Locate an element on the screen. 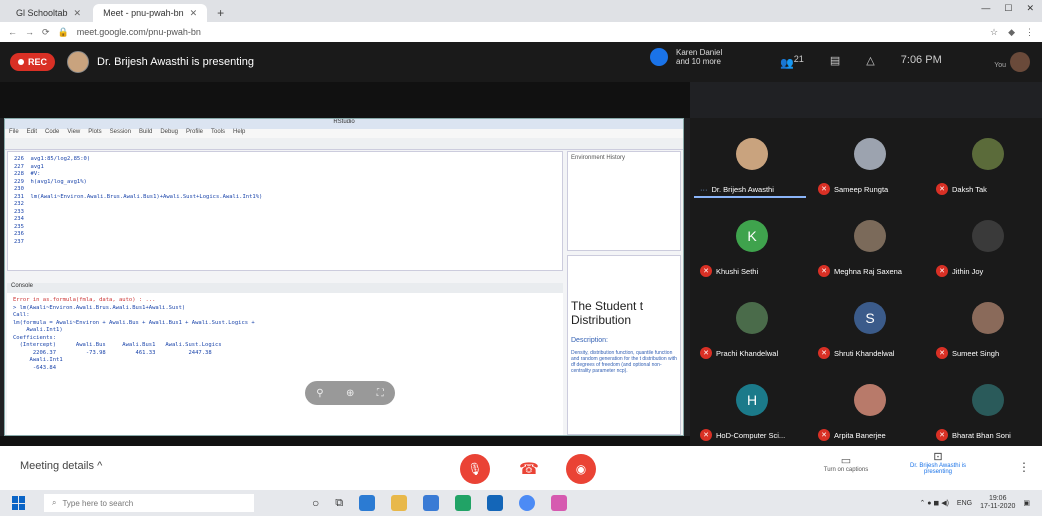  presentation-margin-bottom is located at coordinates (345, 441).